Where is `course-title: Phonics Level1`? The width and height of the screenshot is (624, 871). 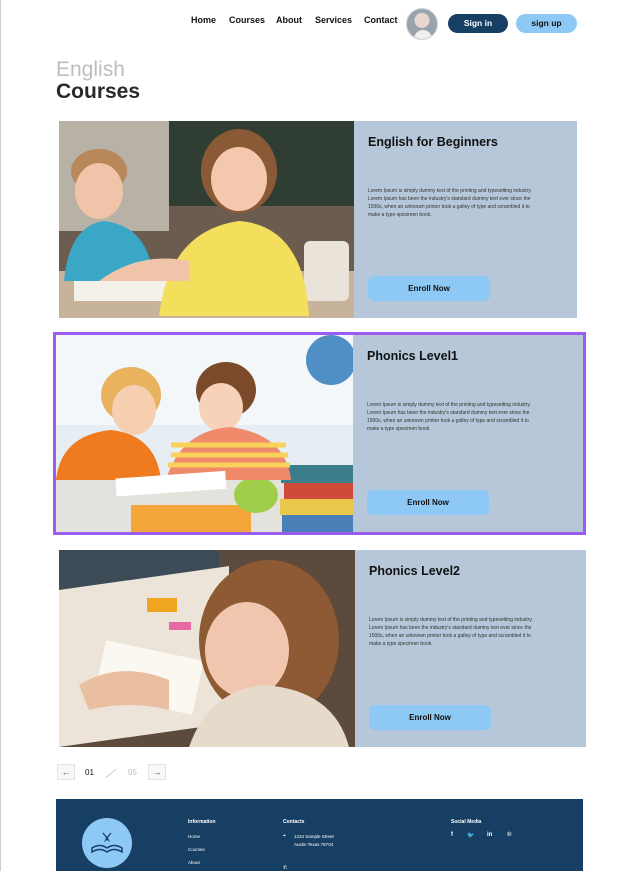
course-title: Phonics Level1 is located at coordinates (413, 356).